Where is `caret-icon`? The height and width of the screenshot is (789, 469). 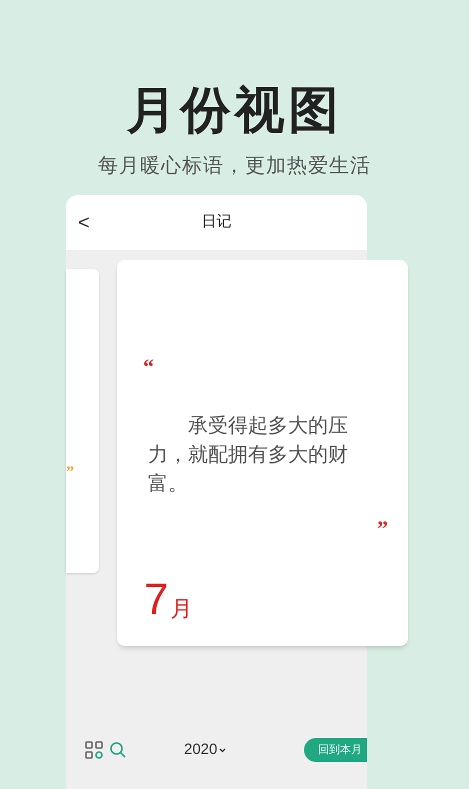
caret-icon is located at coordinates (222, 750).